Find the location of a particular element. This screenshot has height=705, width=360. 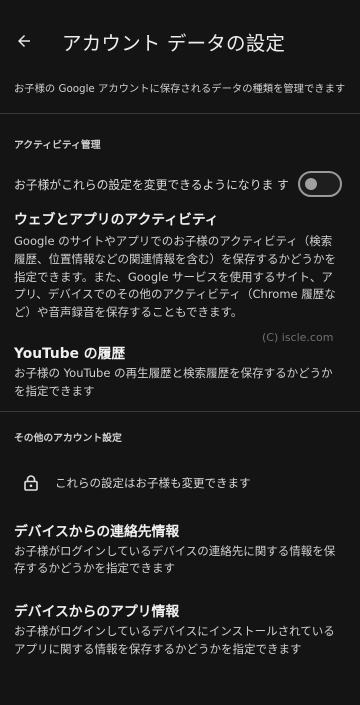

desc-line: アプリに関する情報を保存するかどうかを指定できます is located at coordinates (158, 648).